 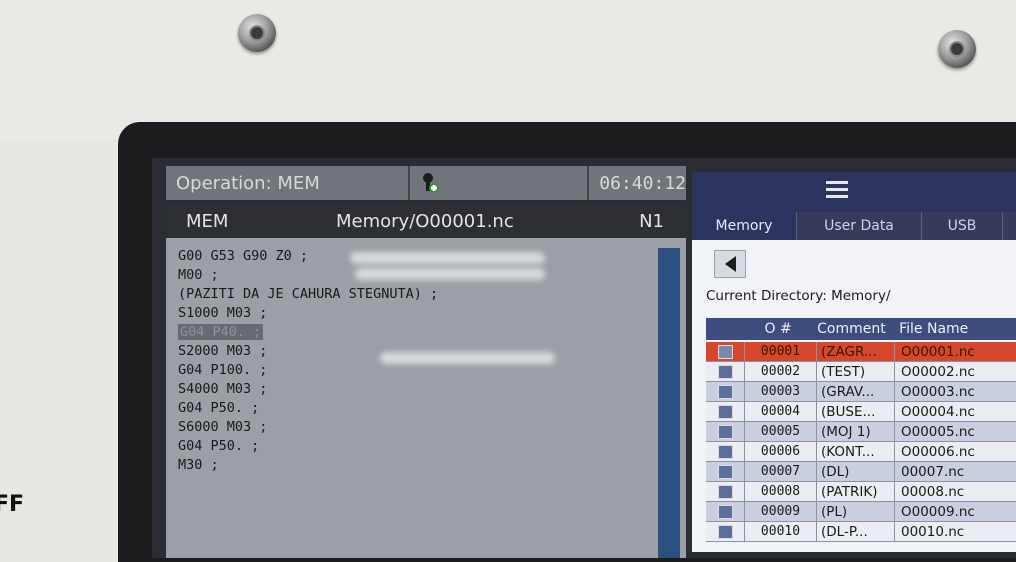 What do you see at coordinates (954, 471) in the screenshot?
I see `cell-file-name: 00007.nc` at bounding box center [954, 471].